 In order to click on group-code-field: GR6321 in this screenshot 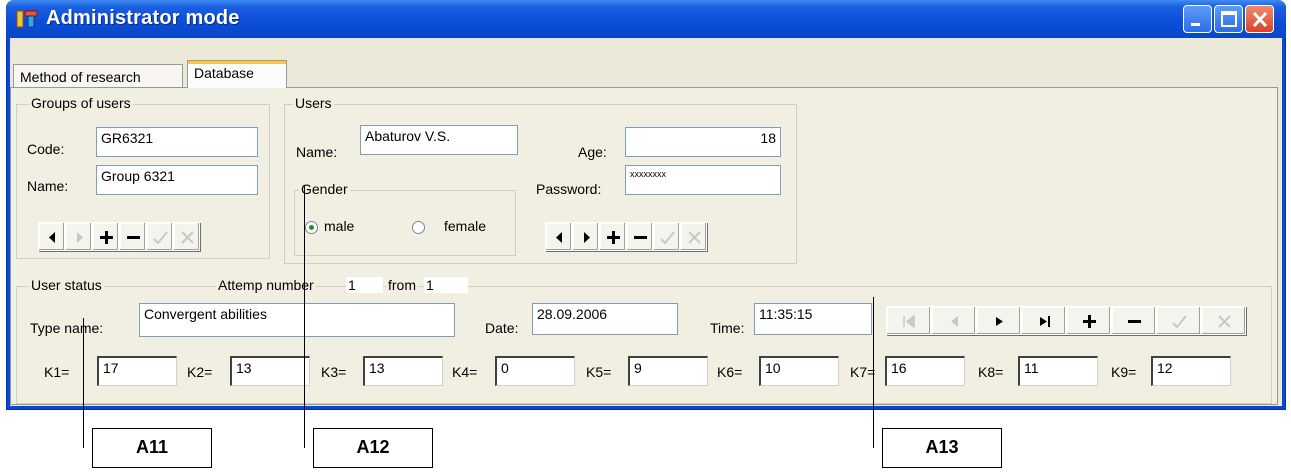, I will do `click(177, 142)`.